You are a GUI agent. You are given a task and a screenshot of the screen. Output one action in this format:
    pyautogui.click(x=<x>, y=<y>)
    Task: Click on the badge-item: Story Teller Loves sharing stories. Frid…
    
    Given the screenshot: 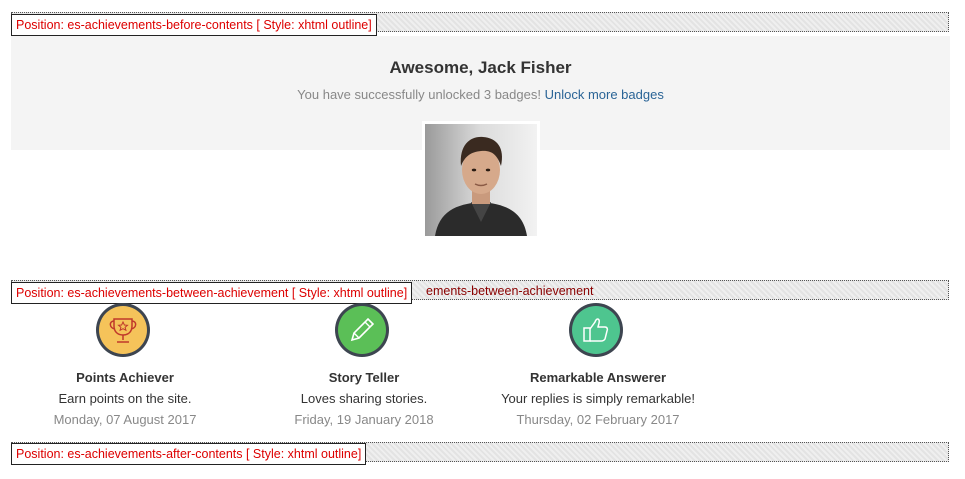 What is the action you would take?
    pyautogui.click(x=364, y=367)
    